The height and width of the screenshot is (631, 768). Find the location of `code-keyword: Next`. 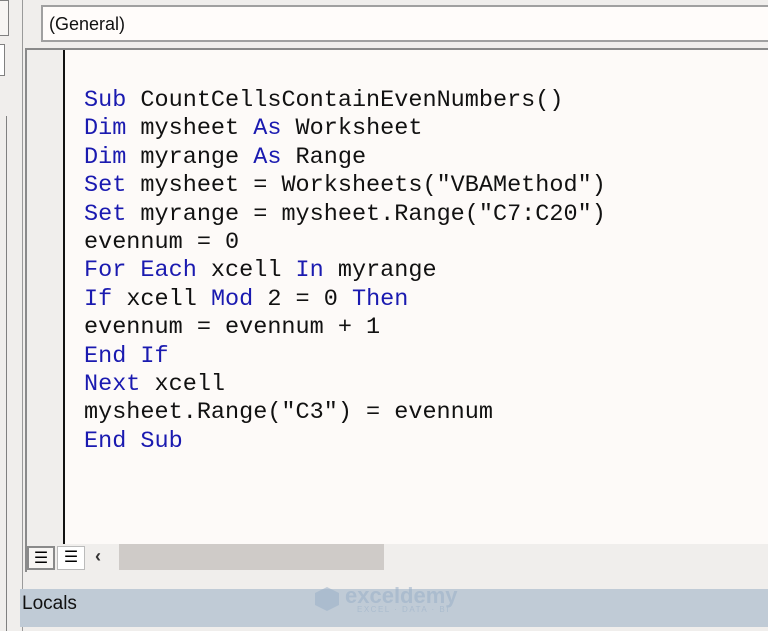

code-keyword: Next is located at coordinates (112, 385).